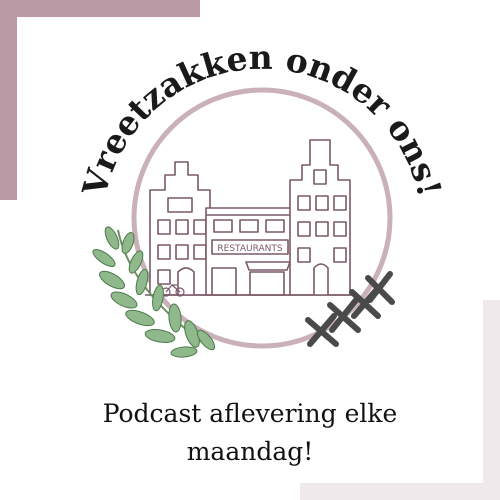 This screenshot has width=500, height=500. What do you see at coordinates (250, 413) in the screenshot?
I see `tagline-line-1: Podcast aflevering elke` at bounding box center [250, 413].